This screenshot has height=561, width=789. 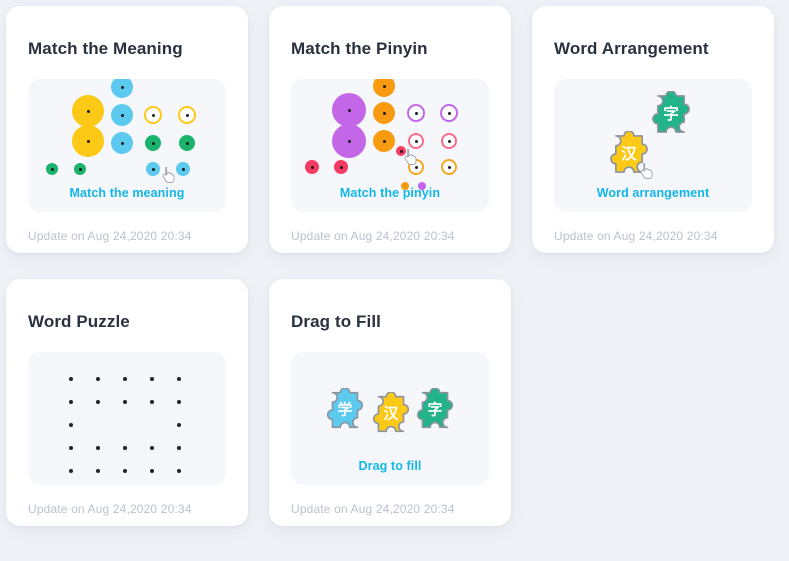 What do you see at coordinates (79, 321) in the screenshot?
I see `card-title: Word Puzzle` at bounding box center [79, 321].